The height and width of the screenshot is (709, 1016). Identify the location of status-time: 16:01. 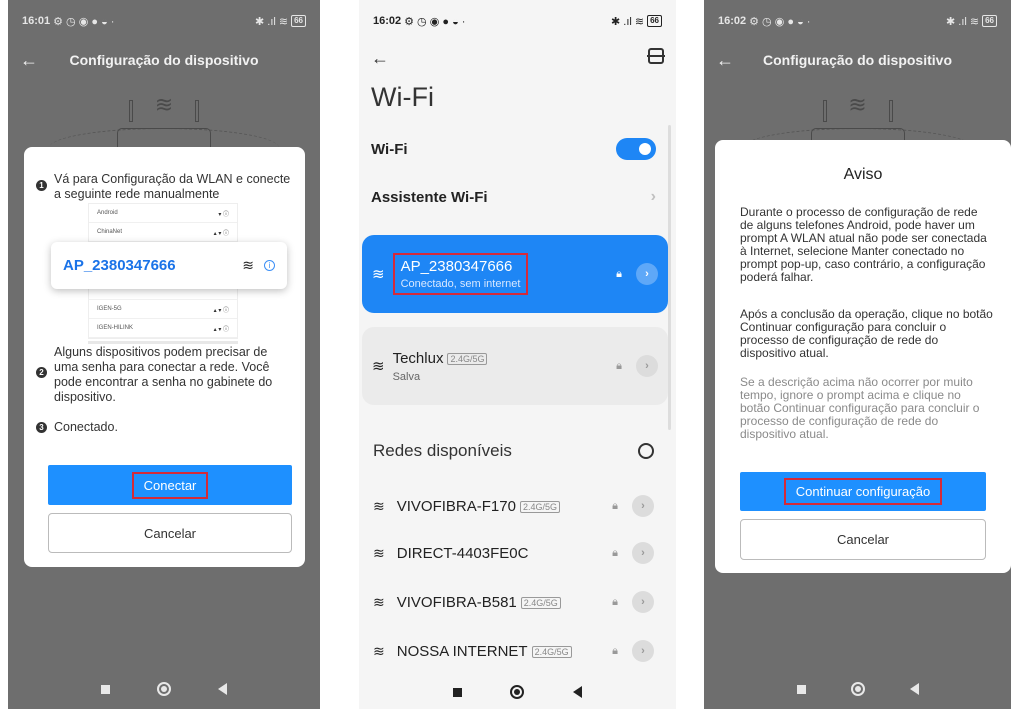
(36, 21).